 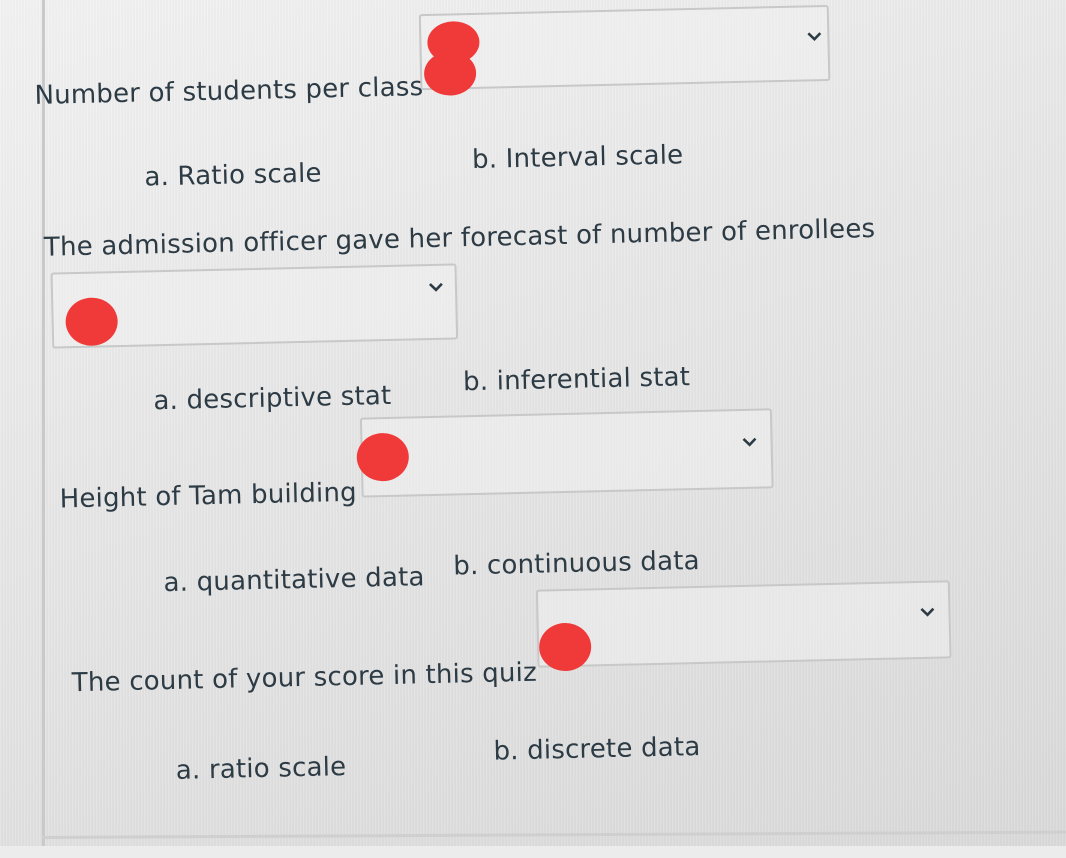 I want to click on question-1-option-b: b. Interval scale, so click(x=577, y=158).